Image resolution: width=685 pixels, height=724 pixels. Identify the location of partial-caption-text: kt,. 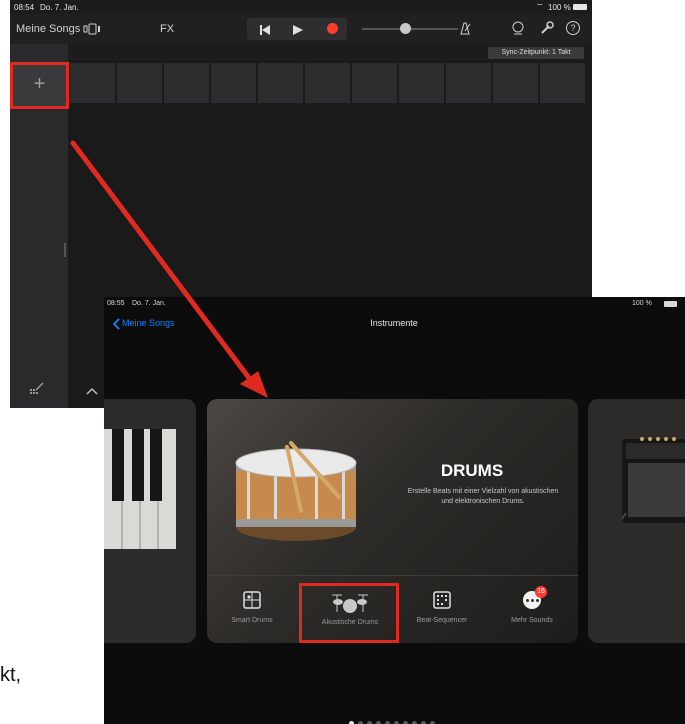
(11, 675).